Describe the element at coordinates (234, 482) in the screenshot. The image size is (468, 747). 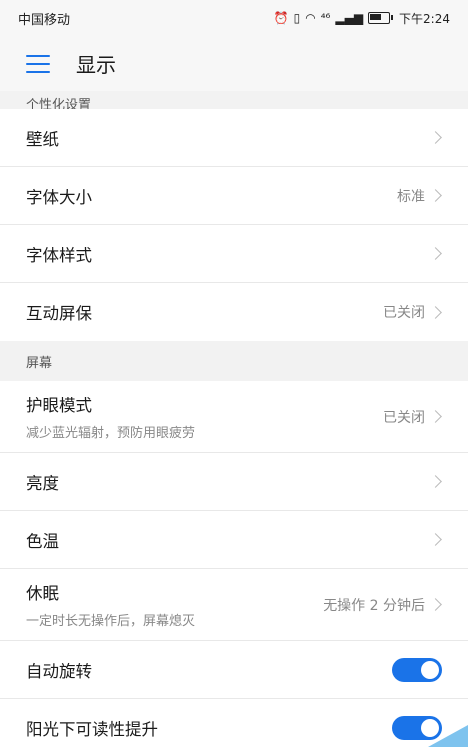
I see `setting-brightness: 亮度` at that location.